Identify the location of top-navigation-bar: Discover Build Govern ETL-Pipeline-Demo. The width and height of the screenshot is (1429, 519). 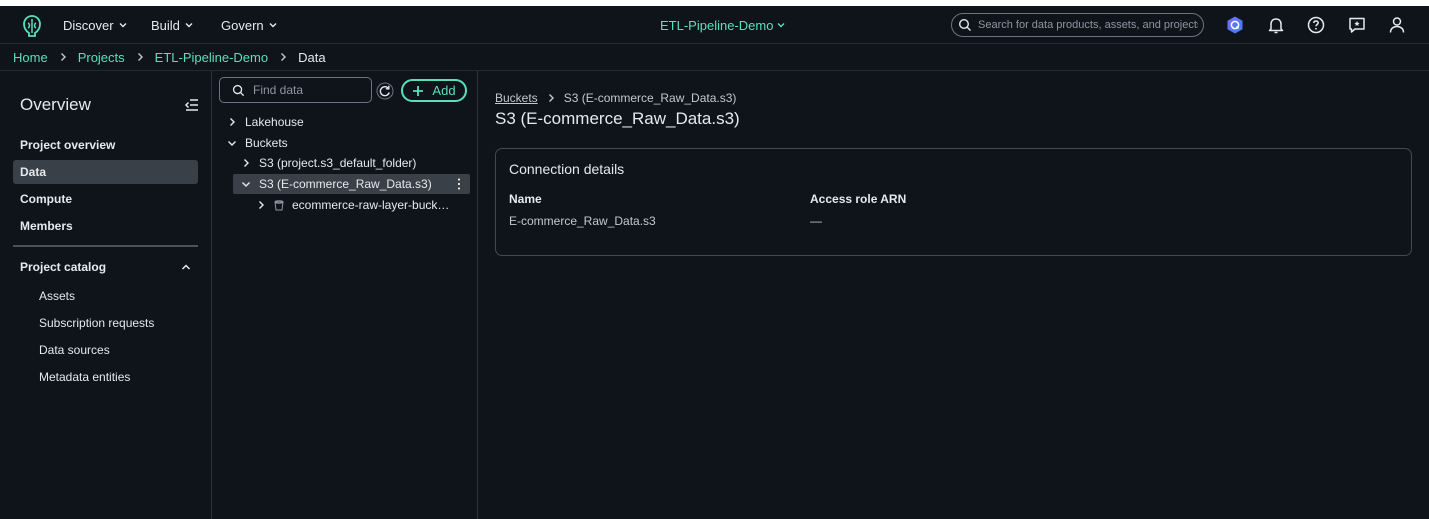
(714, 25).